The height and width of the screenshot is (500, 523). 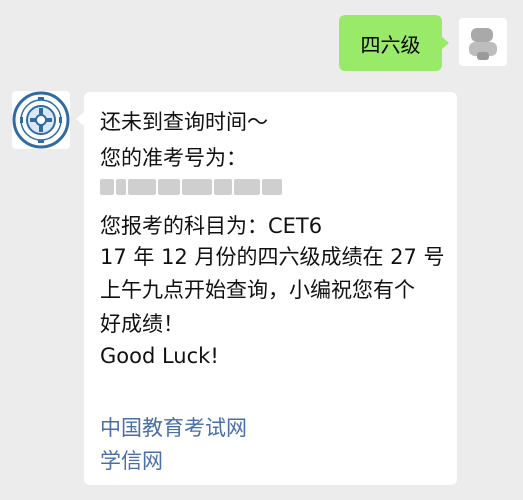 I want to click on redacted-exam-number, so click(x=200, y=187).